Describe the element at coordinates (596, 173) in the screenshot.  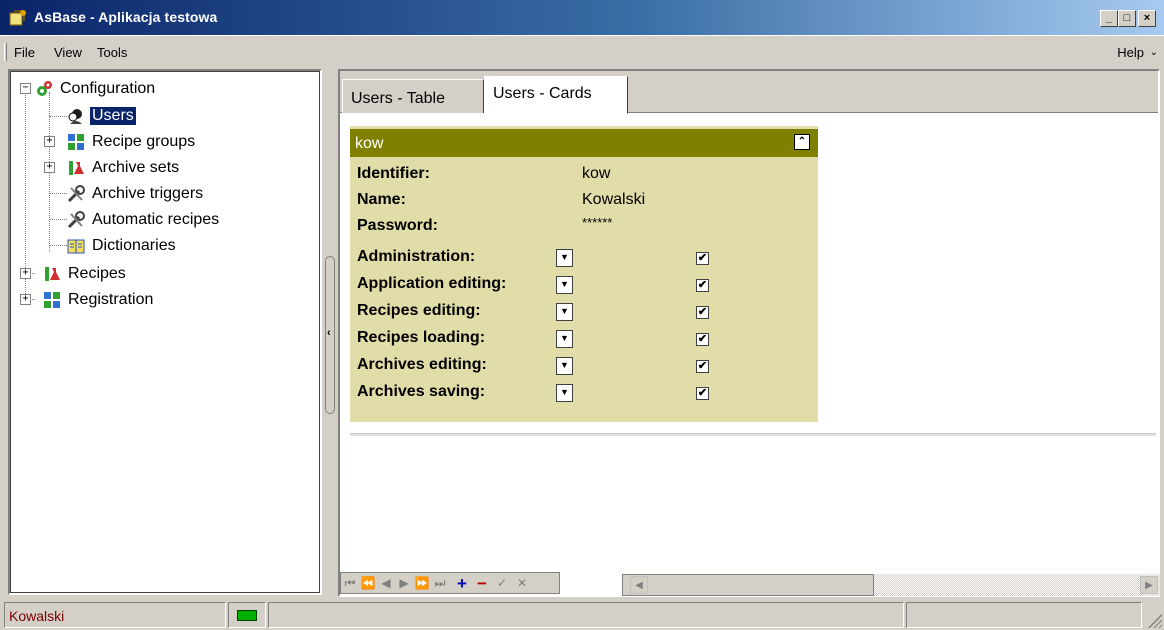
I see `field-value-identifier: kow` at that location.